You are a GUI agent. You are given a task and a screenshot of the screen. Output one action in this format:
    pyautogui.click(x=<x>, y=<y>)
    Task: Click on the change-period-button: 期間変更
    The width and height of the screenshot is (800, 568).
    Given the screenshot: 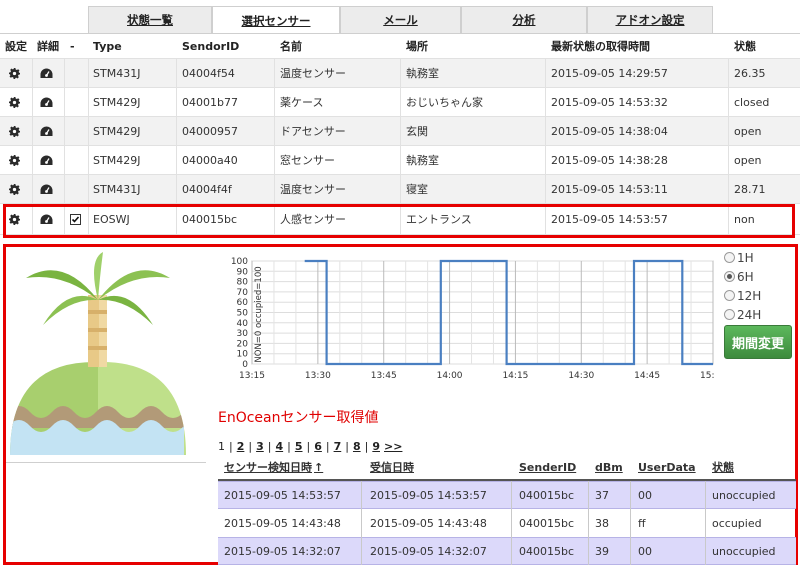 What is the action you would take?
    pyautogui.click(x=758, y=342)
    